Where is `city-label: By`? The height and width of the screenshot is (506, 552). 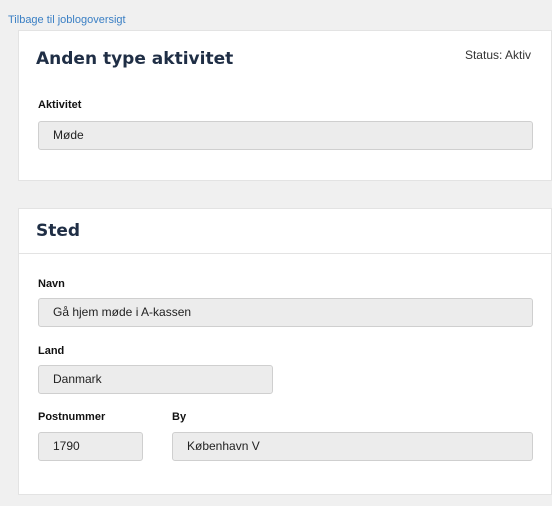 city-label: By is located at coordinates (179, 417).